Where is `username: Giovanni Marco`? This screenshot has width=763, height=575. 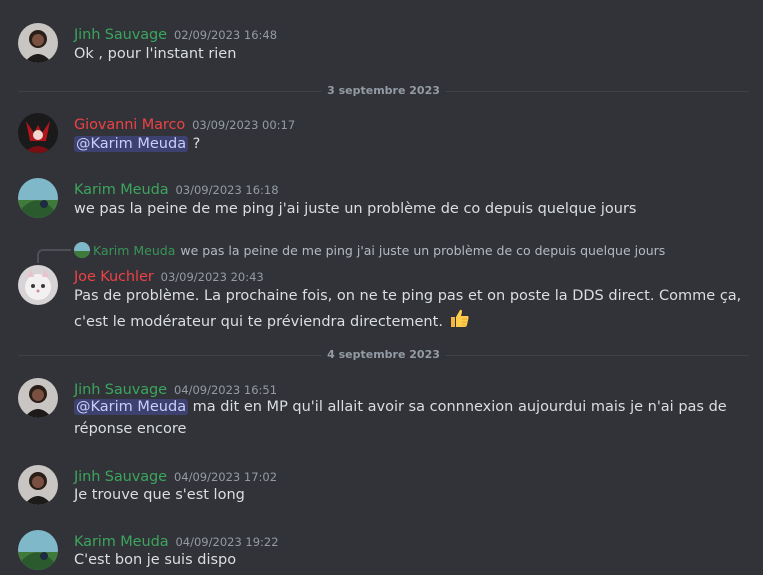
username: Giovanni Marco is located at coordinates (129, 125).